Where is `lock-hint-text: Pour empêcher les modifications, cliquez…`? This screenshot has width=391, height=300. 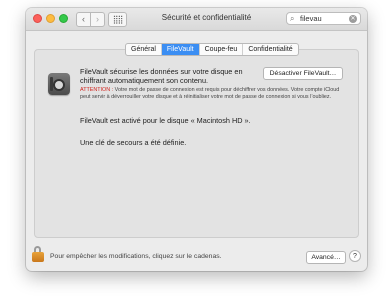 lock-hint-text: Pour empêcher les modifications, cliquez… is located at coordinates (136, 256).